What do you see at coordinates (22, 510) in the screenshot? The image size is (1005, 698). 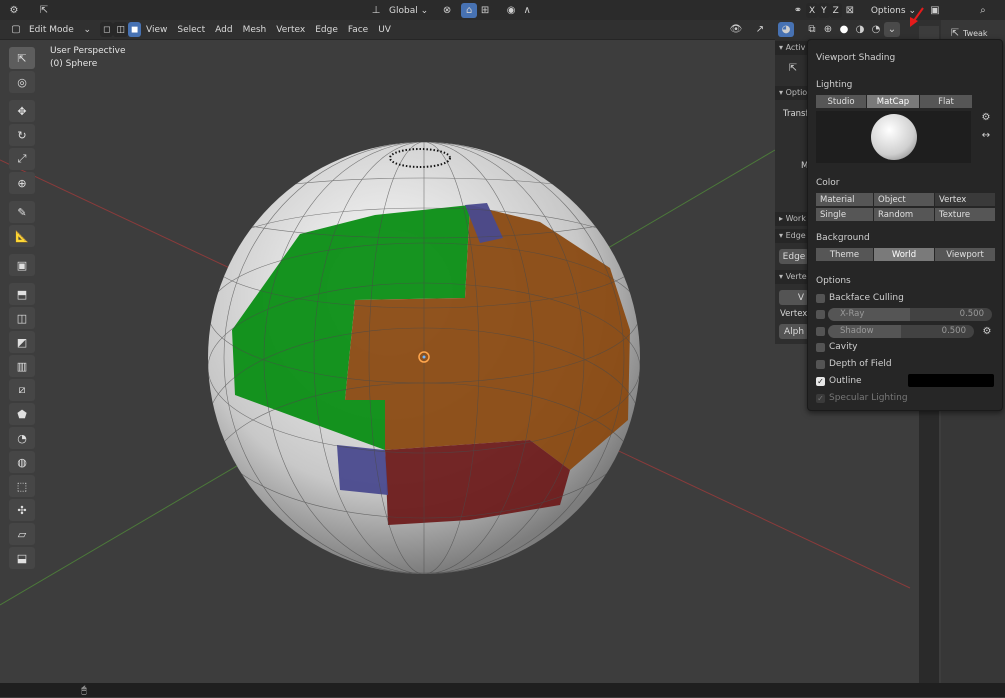 I see `shrink-fatten-tool: ✣` at bounding box center [22, 510].